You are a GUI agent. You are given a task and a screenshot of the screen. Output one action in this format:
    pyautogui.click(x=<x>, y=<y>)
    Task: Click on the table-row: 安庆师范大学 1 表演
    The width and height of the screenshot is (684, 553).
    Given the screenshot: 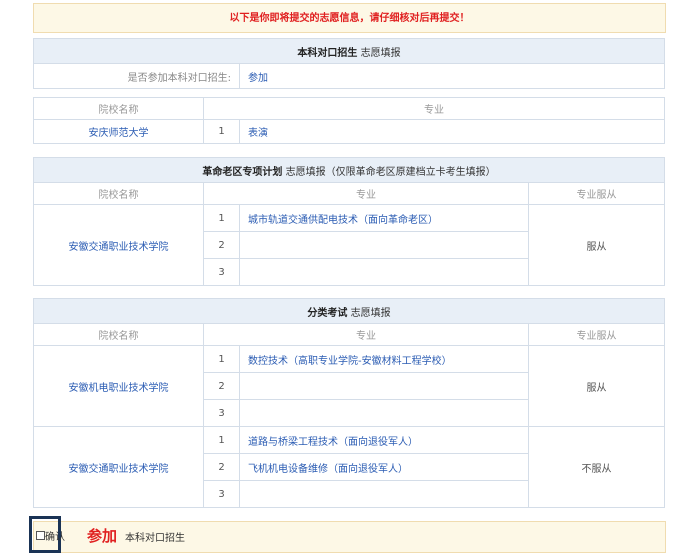 What is the action you would take?
    pyautogui.click(x=349, y=131)
    